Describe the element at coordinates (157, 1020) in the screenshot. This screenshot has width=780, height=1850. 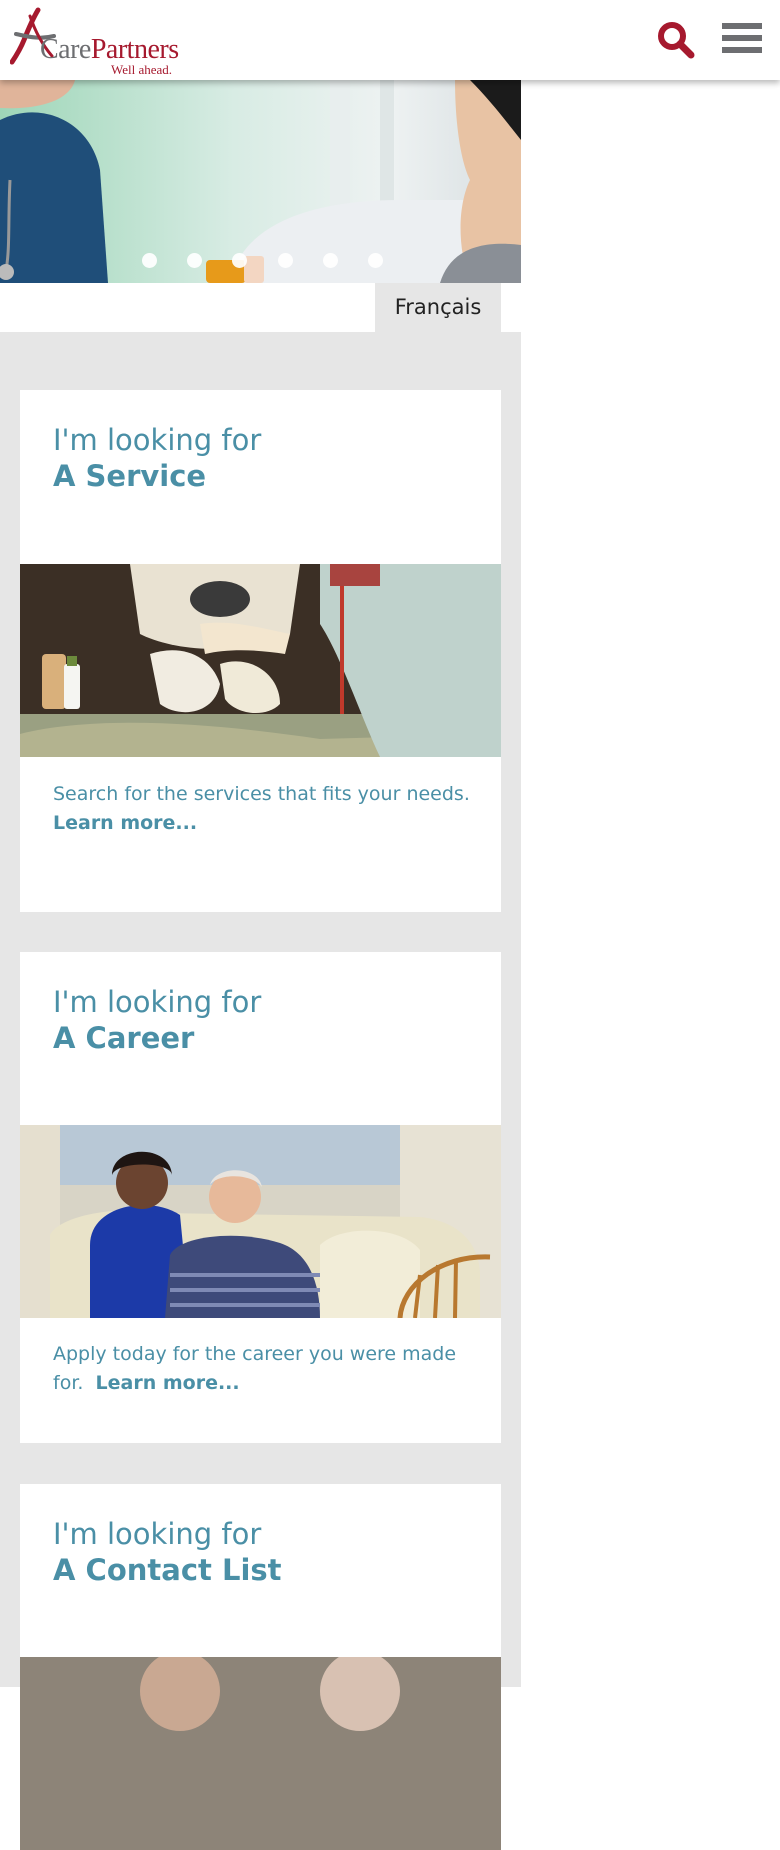
I see `card-heading: I'm looking for A Career` at that location.